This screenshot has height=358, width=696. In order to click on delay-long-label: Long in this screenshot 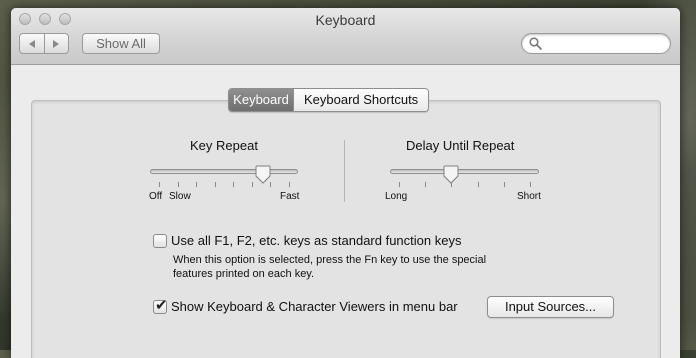, I will do `click(396, 196)`.